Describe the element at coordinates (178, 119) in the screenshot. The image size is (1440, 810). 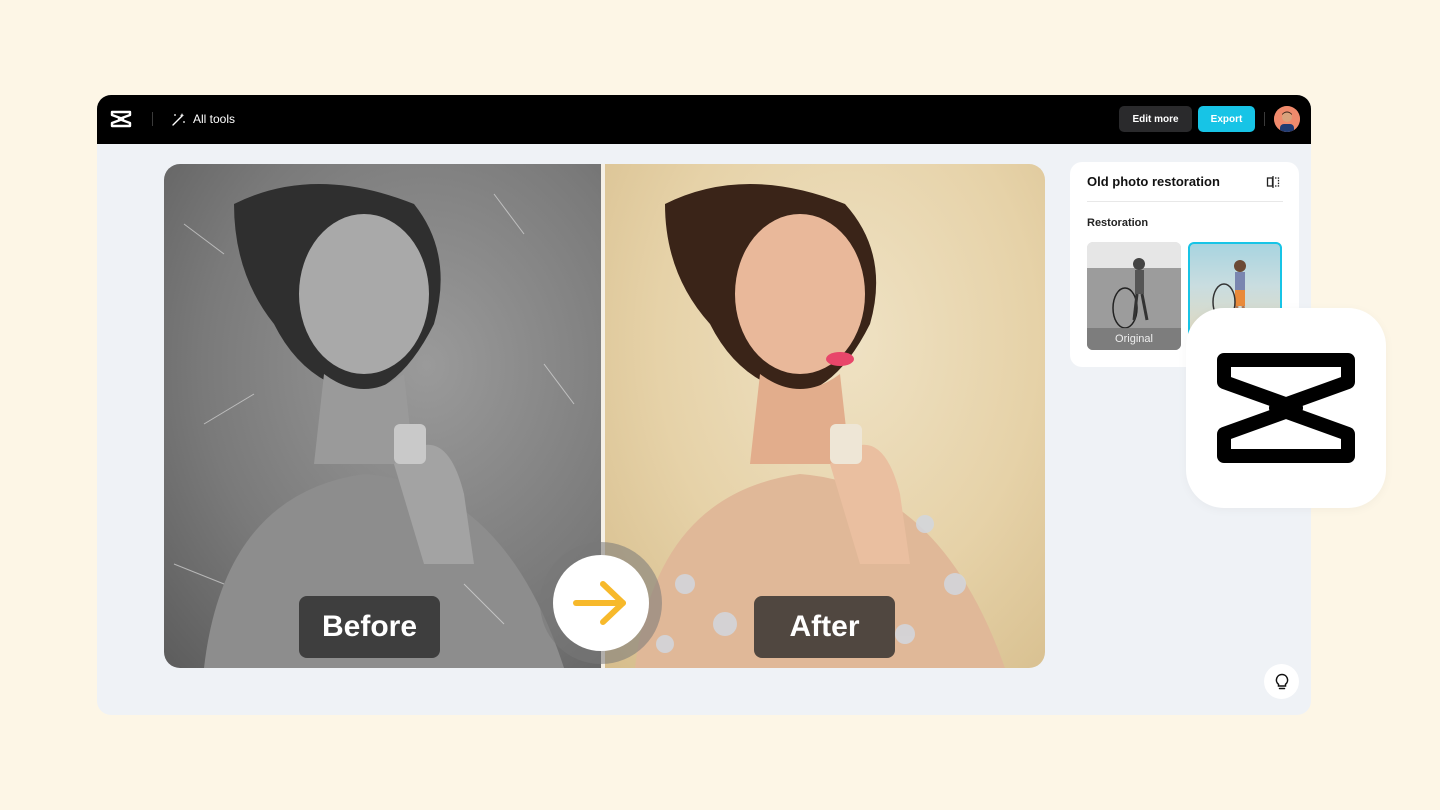
I see `magic-wand-icon` at that location.